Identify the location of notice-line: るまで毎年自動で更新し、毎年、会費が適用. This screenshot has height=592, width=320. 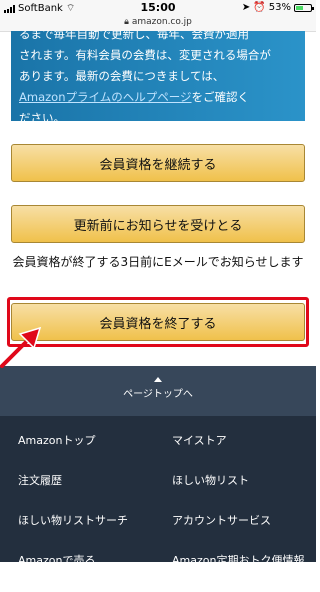
(134, 36).